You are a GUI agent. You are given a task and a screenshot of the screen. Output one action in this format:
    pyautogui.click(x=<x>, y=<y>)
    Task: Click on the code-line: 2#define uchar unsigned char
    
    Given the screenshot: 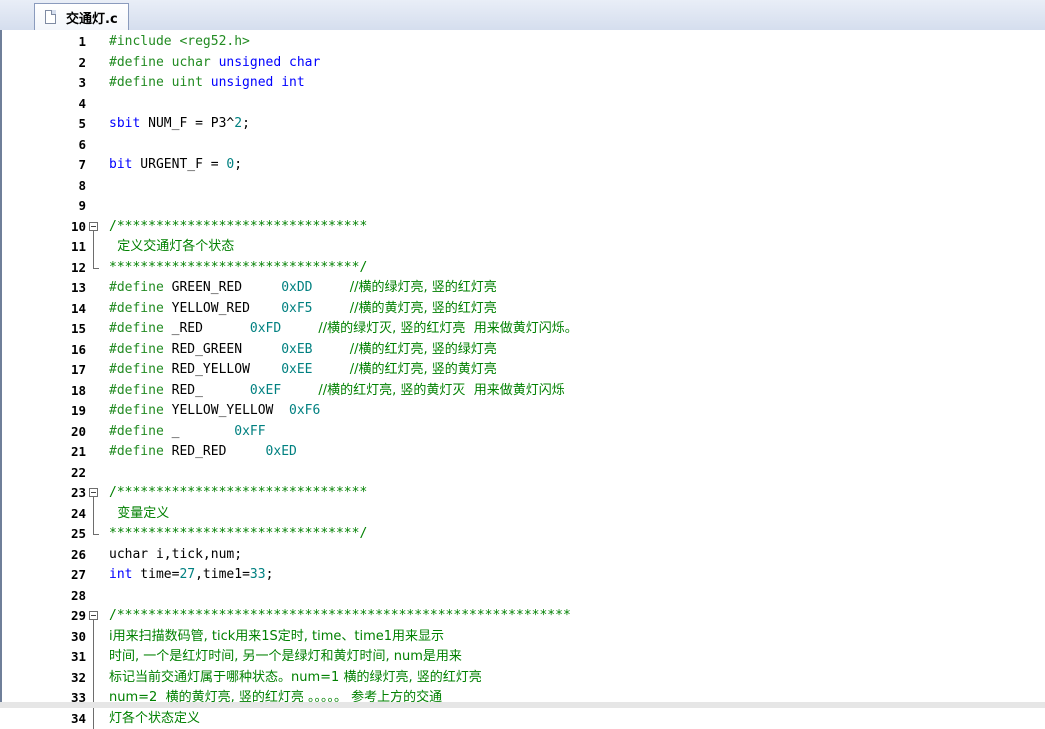 What is the action you would take?
    pyautogui.click(x=523, y=63)
    